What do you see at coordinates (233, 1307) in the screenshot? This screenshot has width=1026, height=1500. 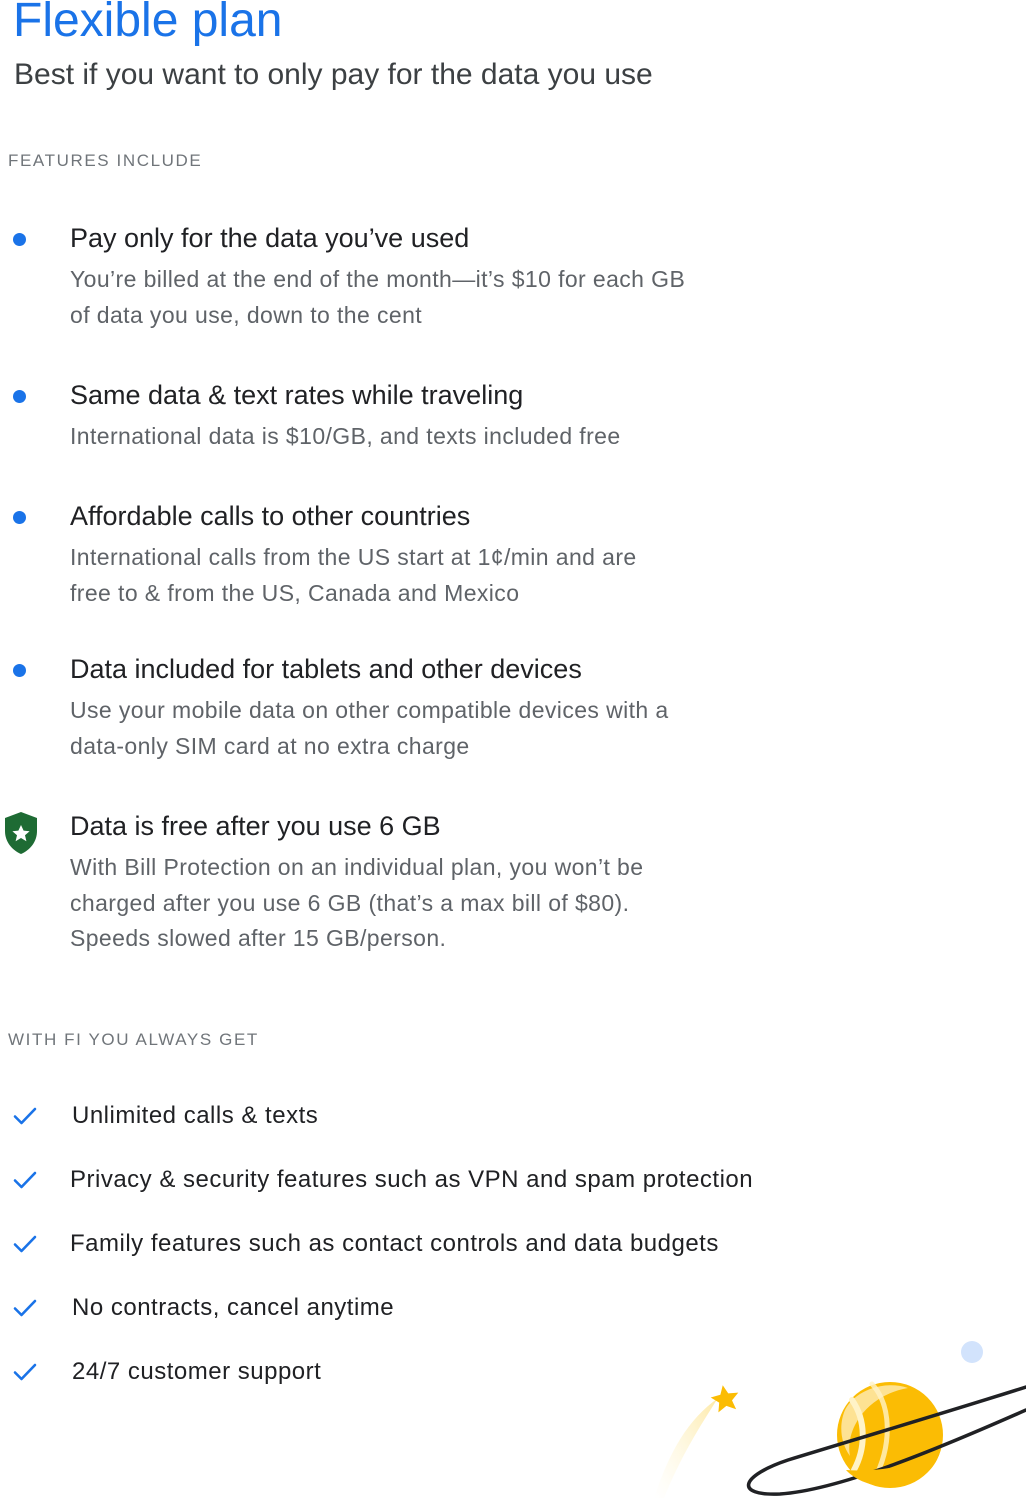 I see `checklist-text: No contracts, cancel anytime` at bounding box center [233, 1307].